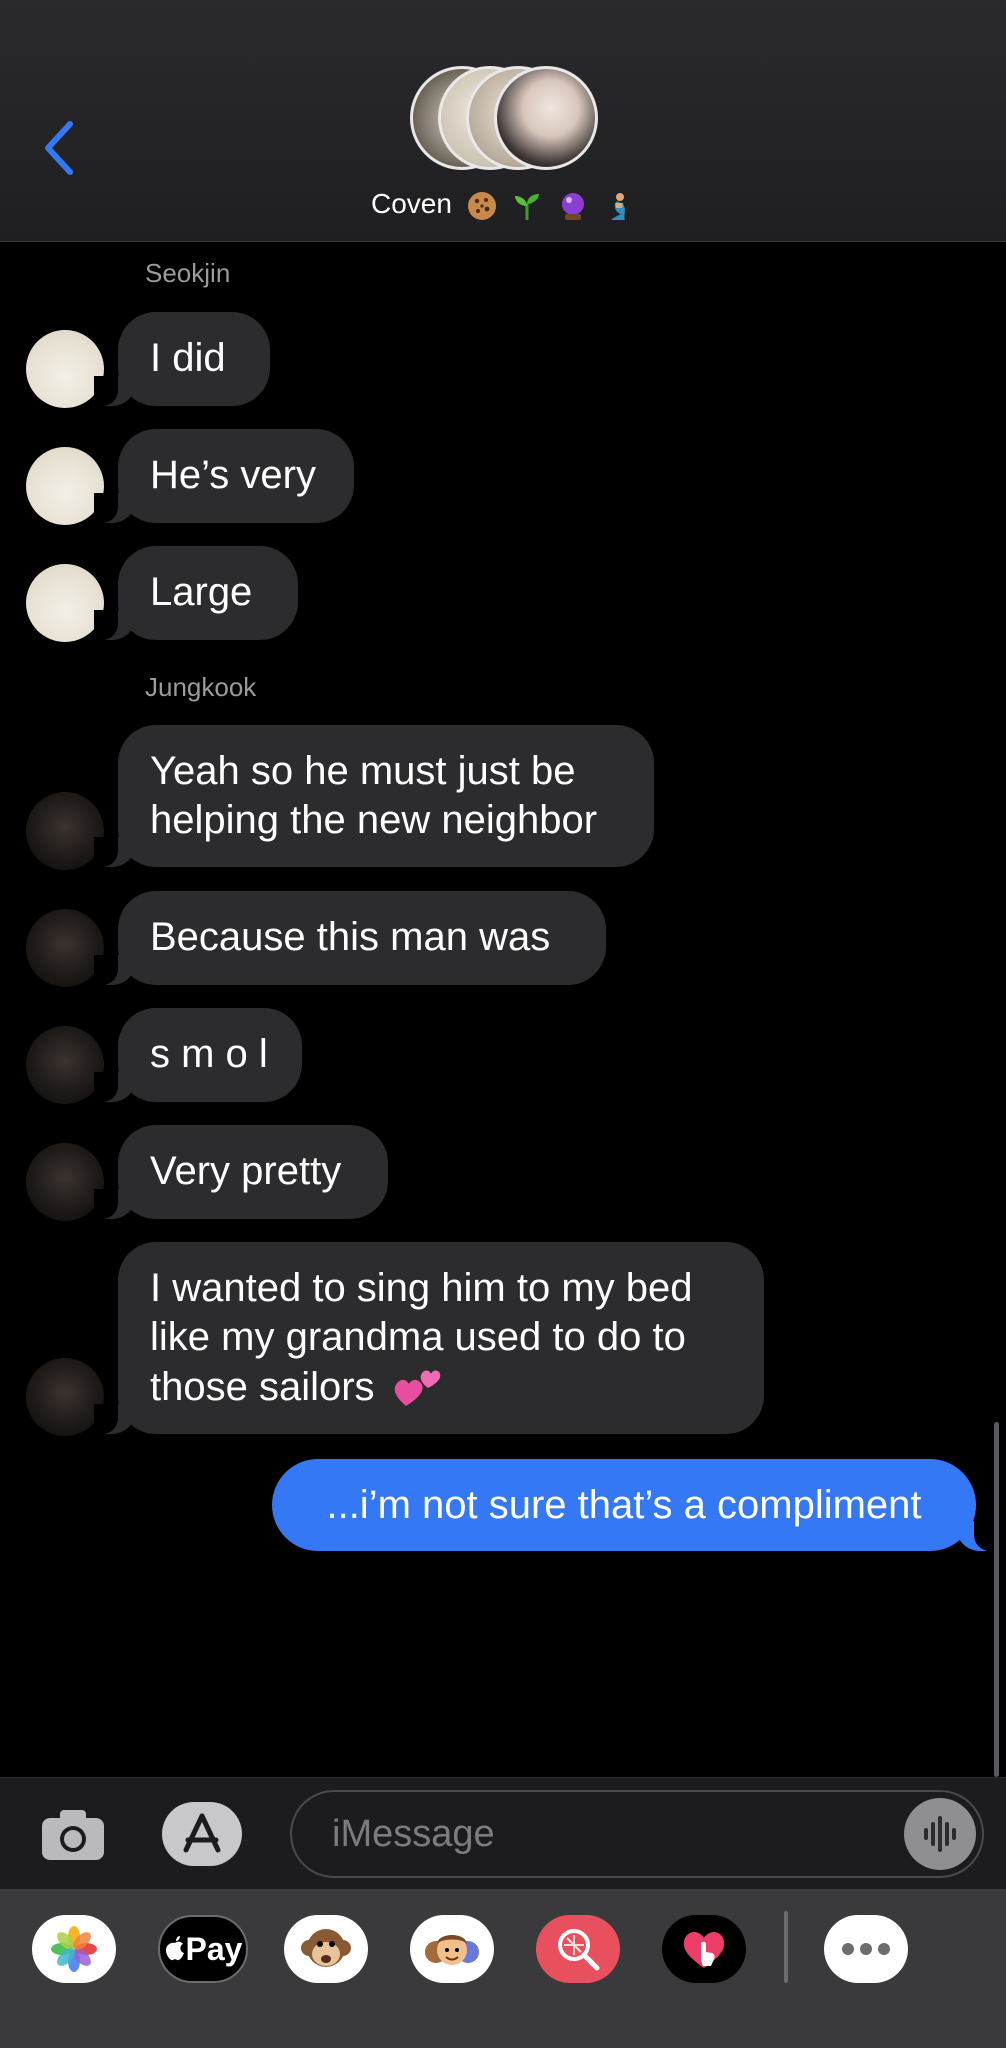  What do you see at coordinates (573, 206) in the screenshot?
I see `crystal-ball-icon` at bounding box center [573, 206].